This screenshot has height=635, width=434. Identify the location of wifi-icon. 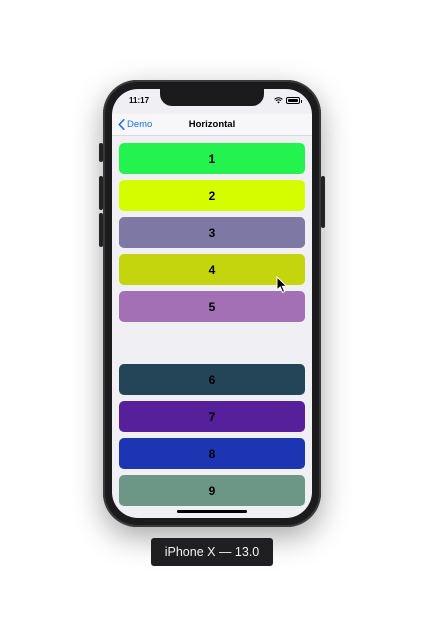
(278, 100).